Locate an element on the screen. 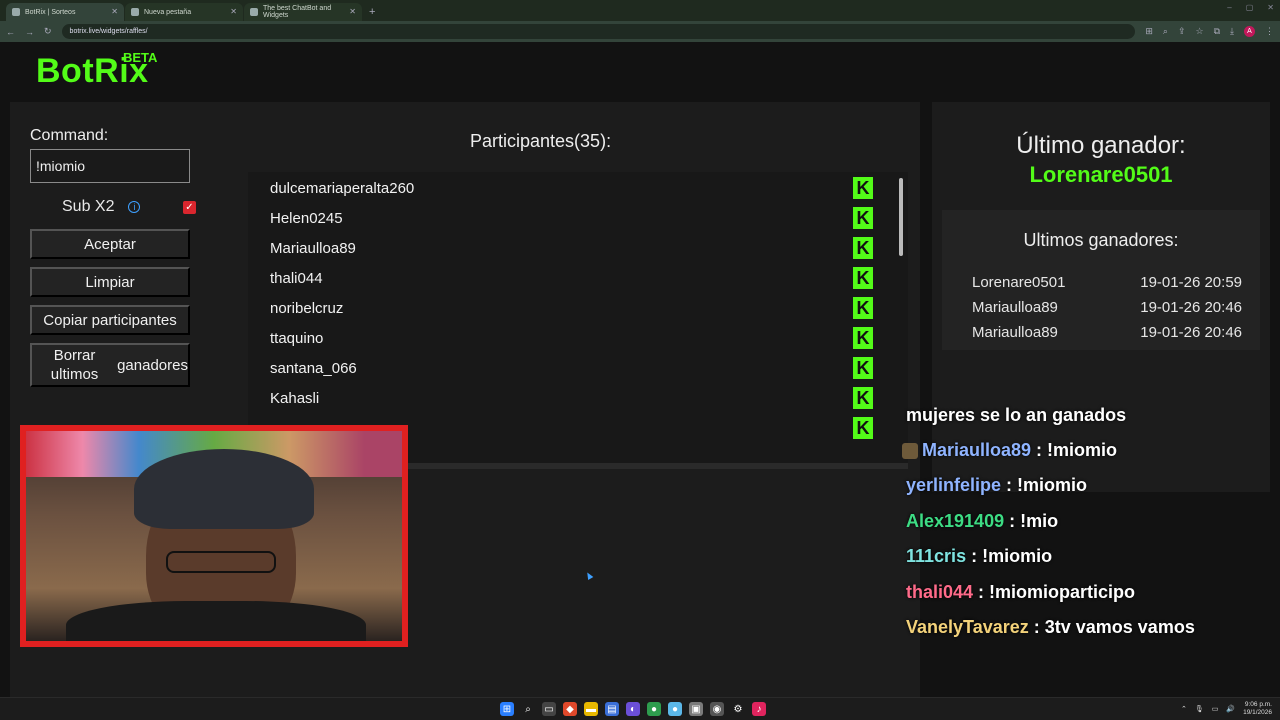 The image size is (1280, 720). new-tab-button: + is located at coordinates (372, 13).